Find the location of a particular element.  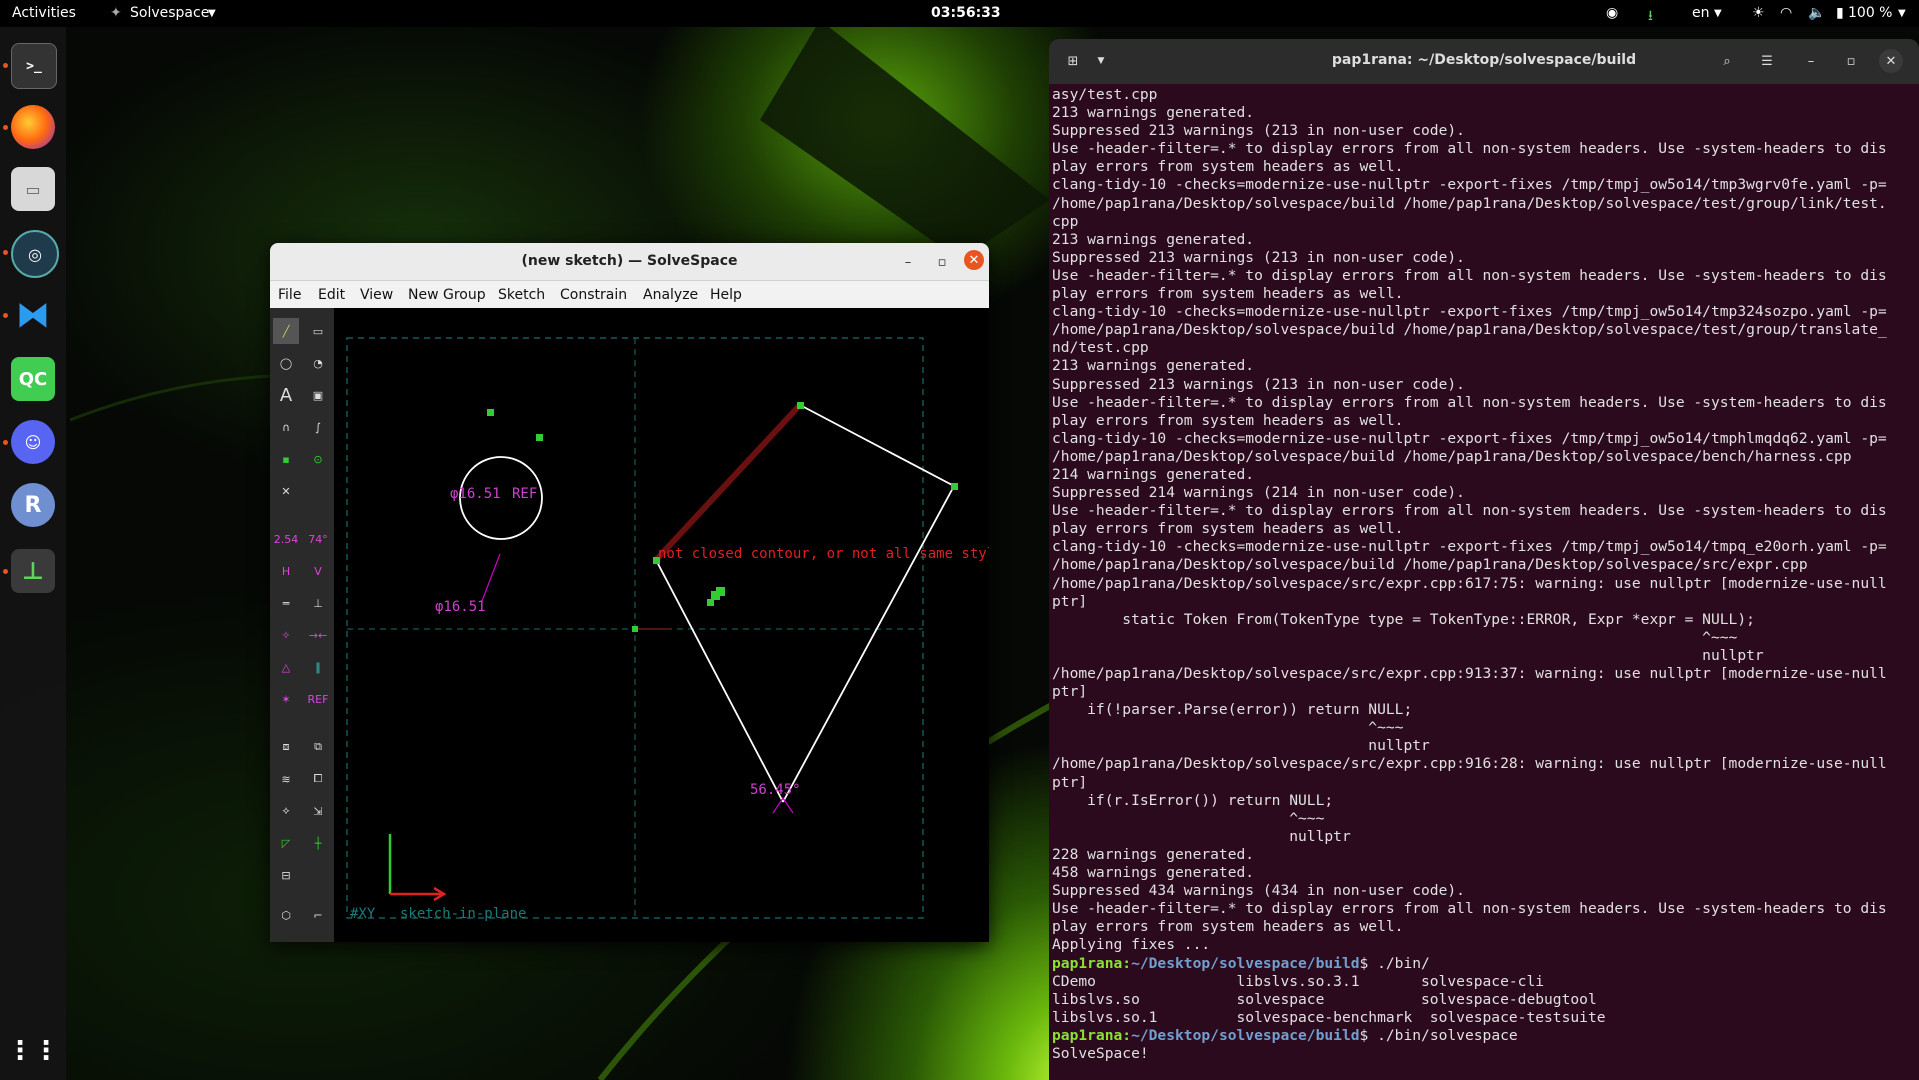

dock: >_ ▭ ◎ ⧓ QC ☺ R ⊥ ⋮⋮ is located at coordinates (33, 553).